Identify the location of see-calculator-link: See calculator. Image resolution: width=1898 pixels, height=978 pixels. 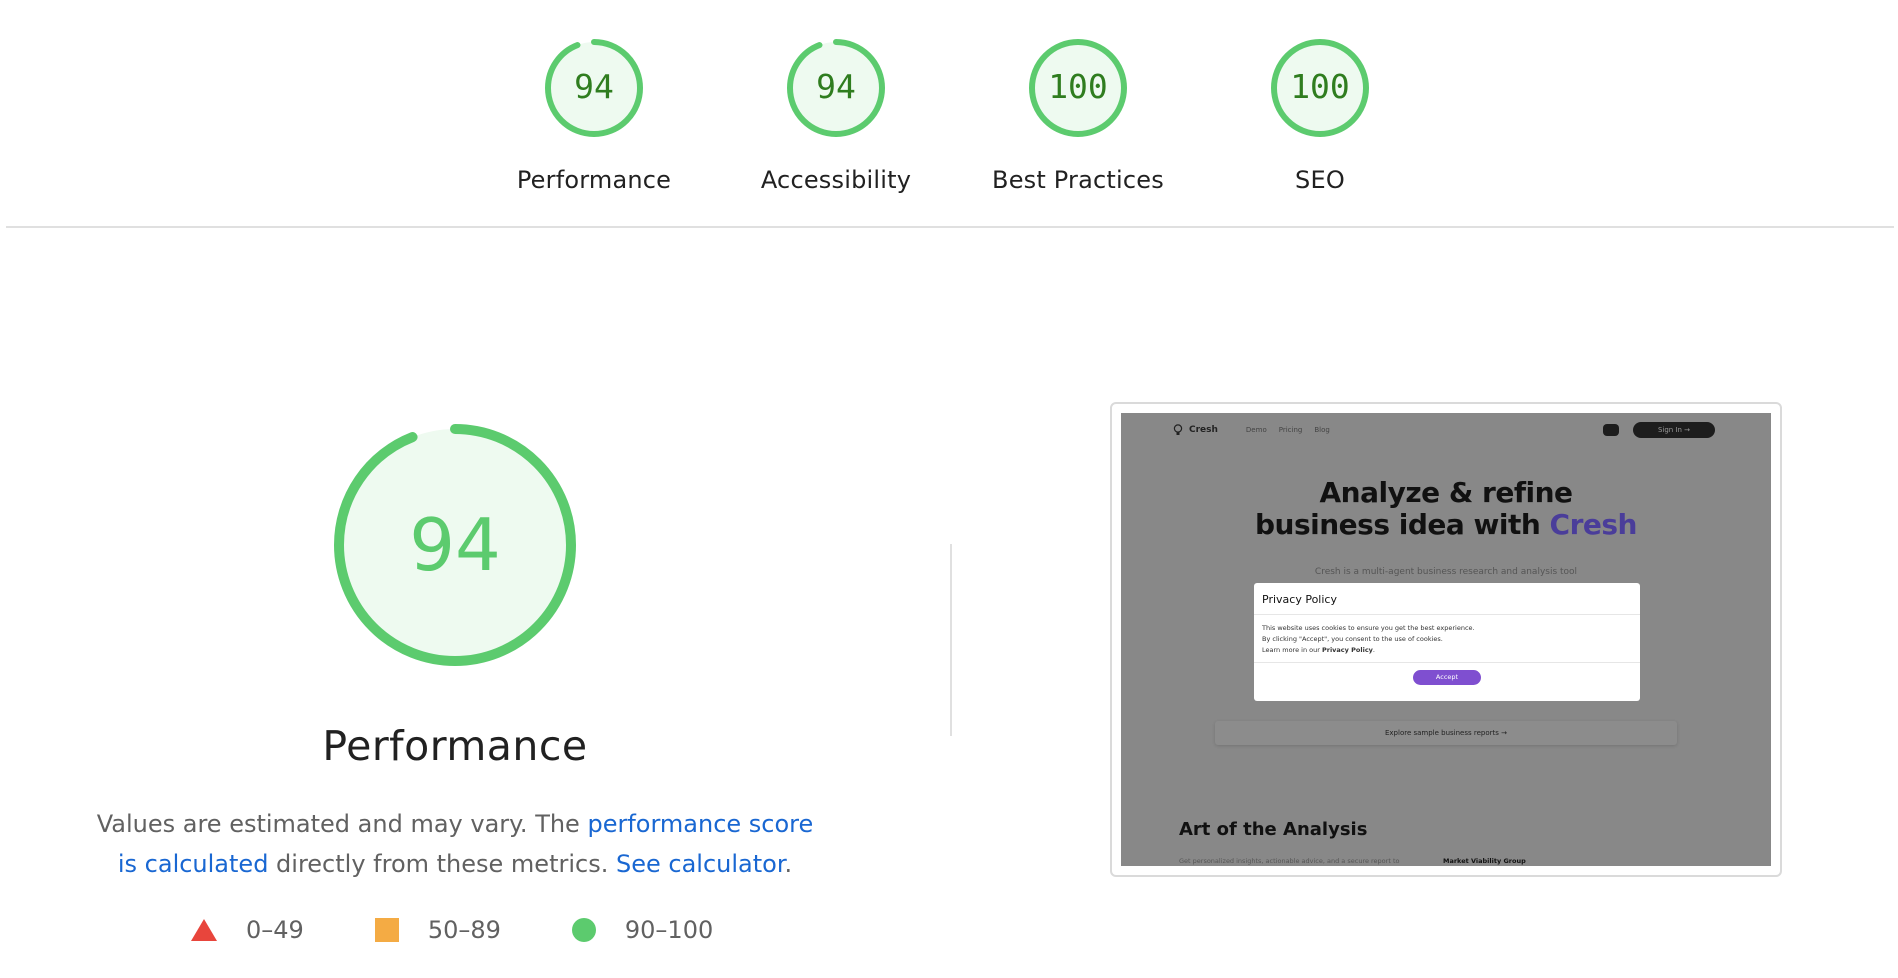
(700, 864).